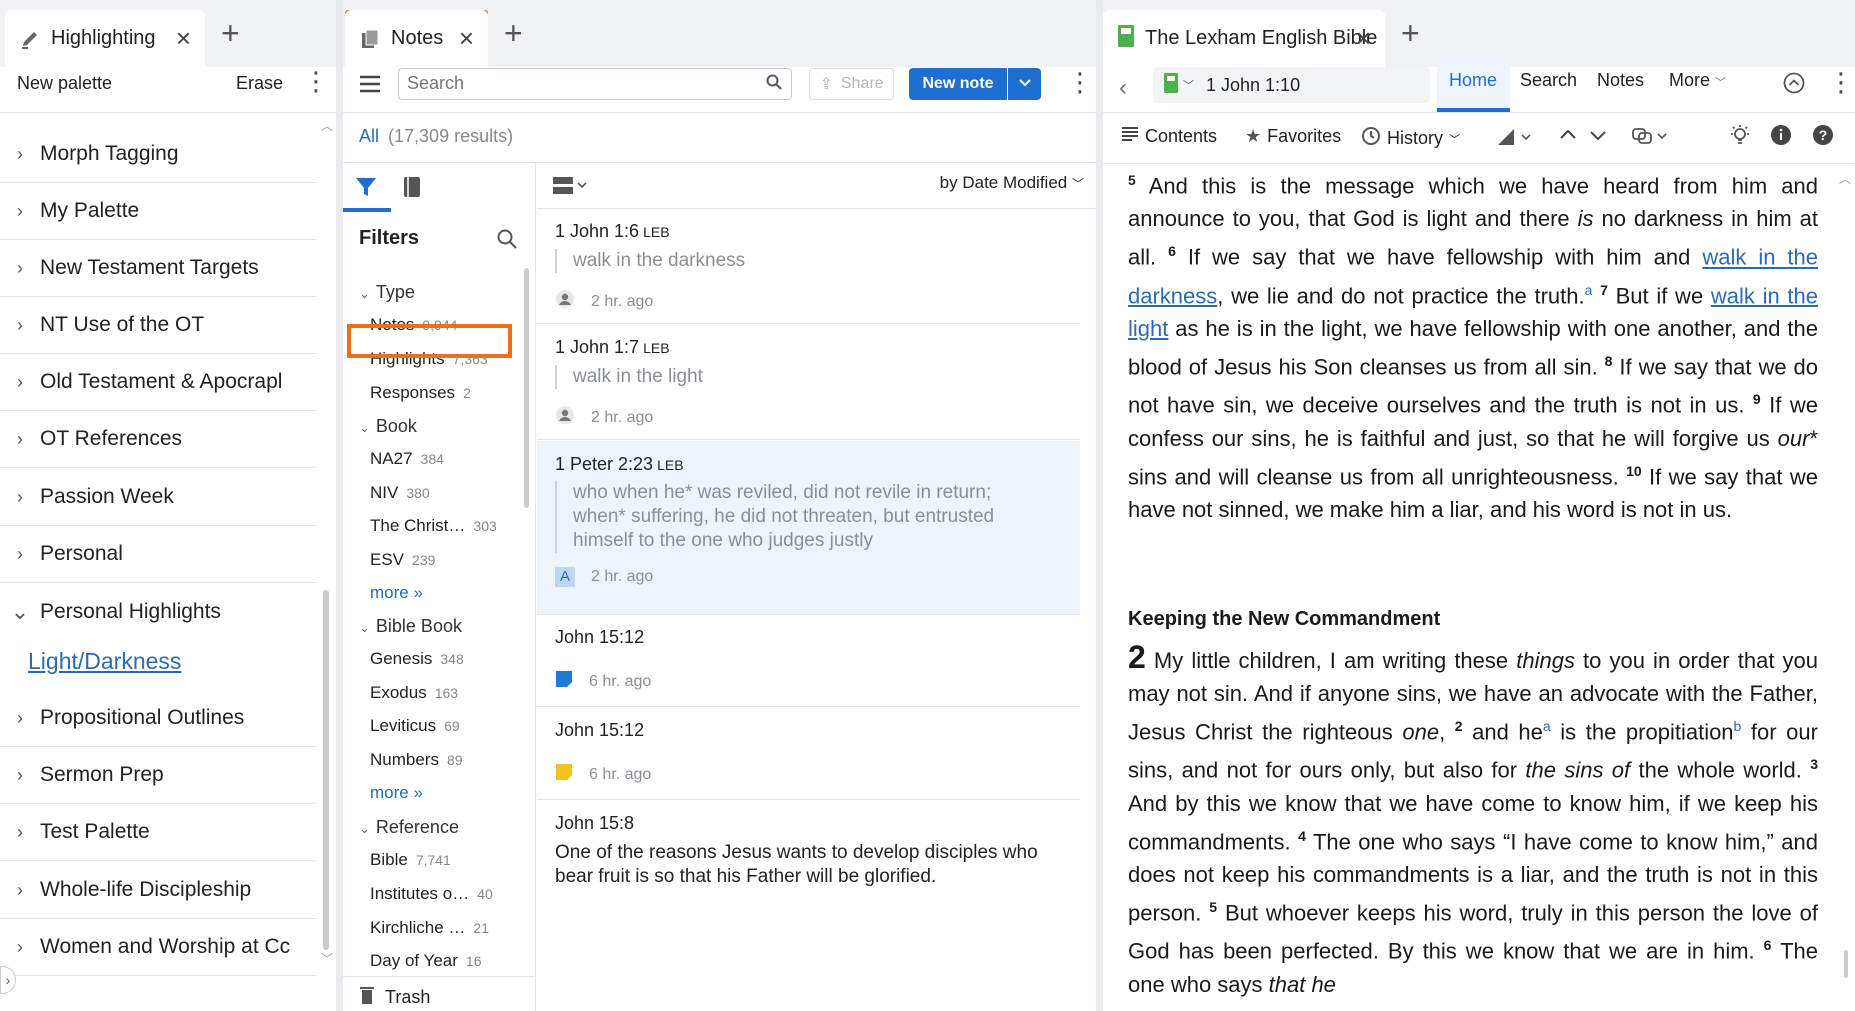  I want to click on notebook-icon, so click(412, 189).